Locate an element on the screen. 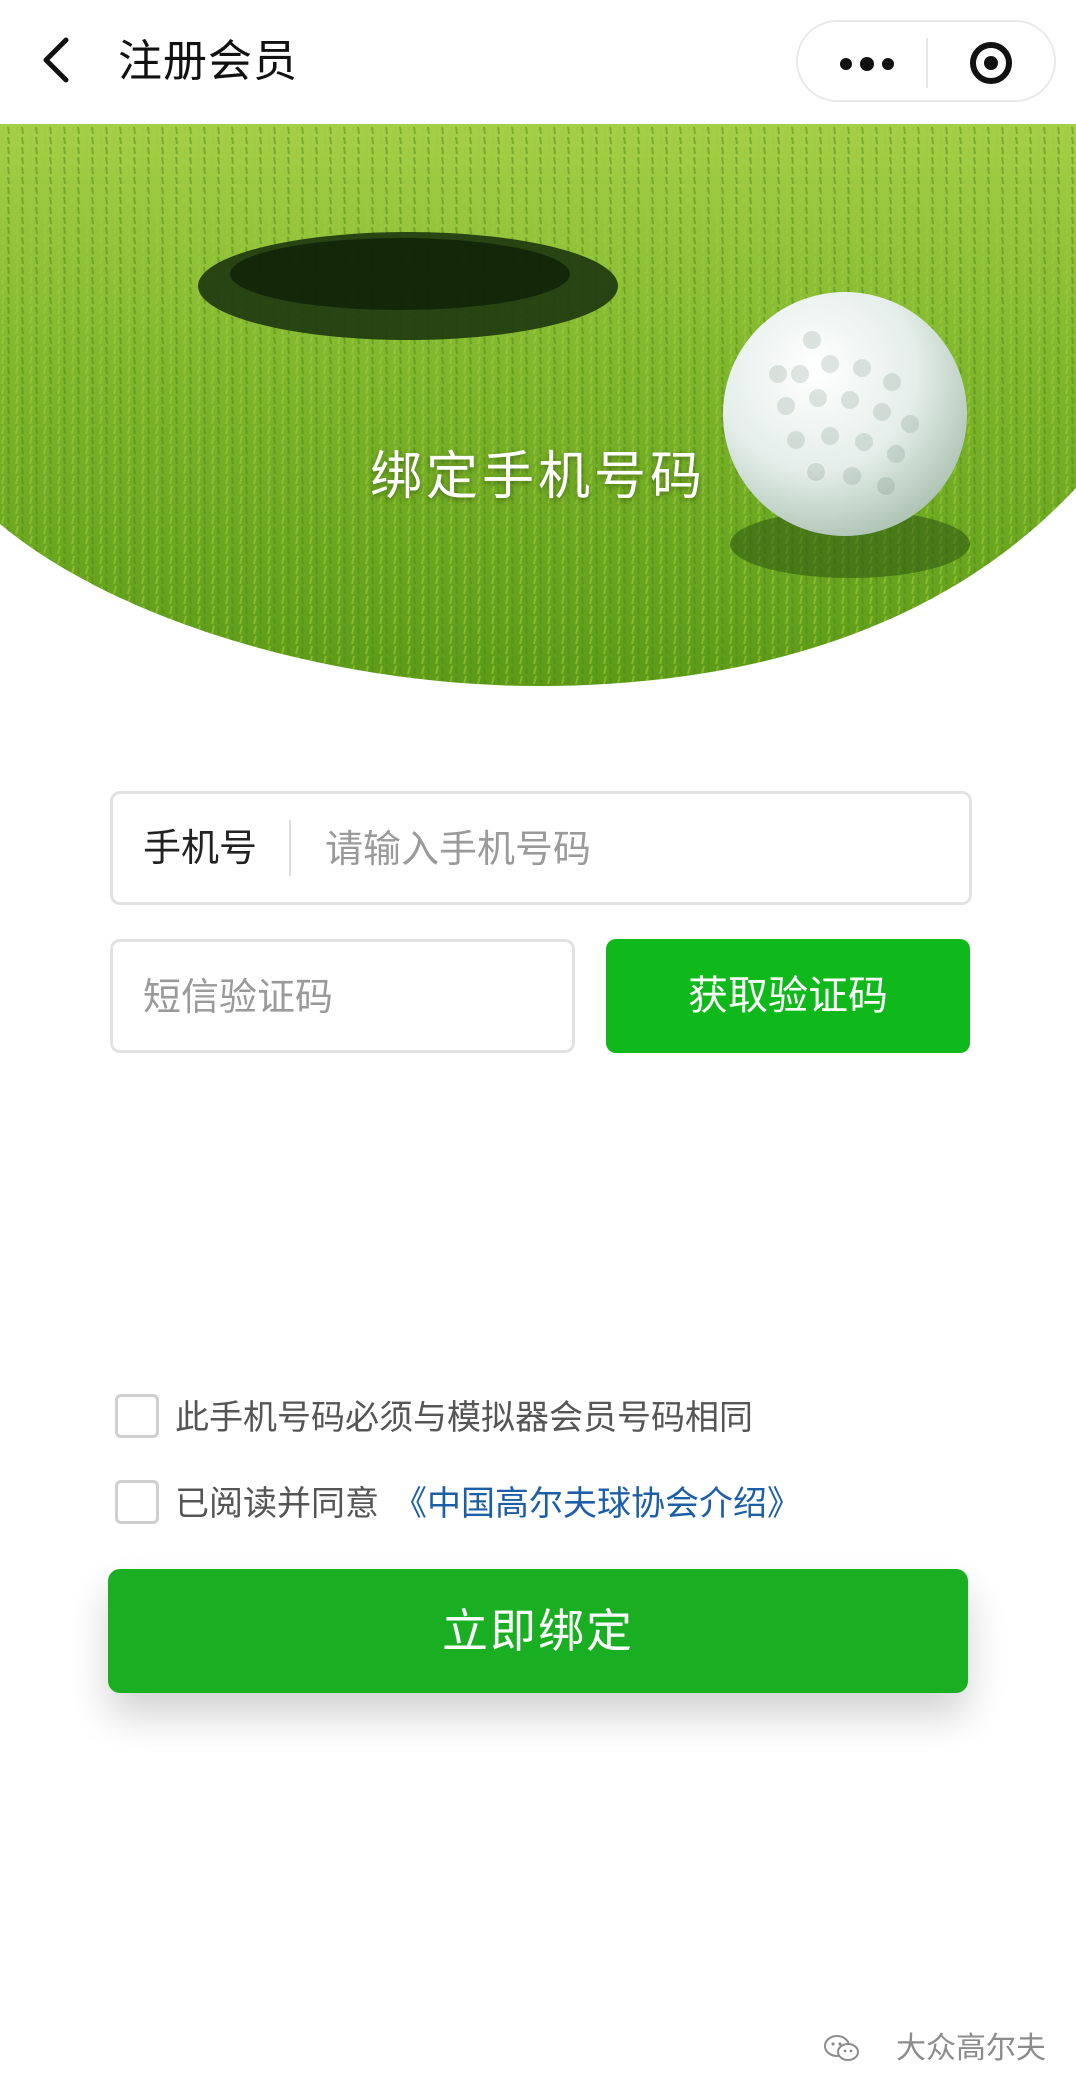  sms-code-input is located at coordinates (343, 997).